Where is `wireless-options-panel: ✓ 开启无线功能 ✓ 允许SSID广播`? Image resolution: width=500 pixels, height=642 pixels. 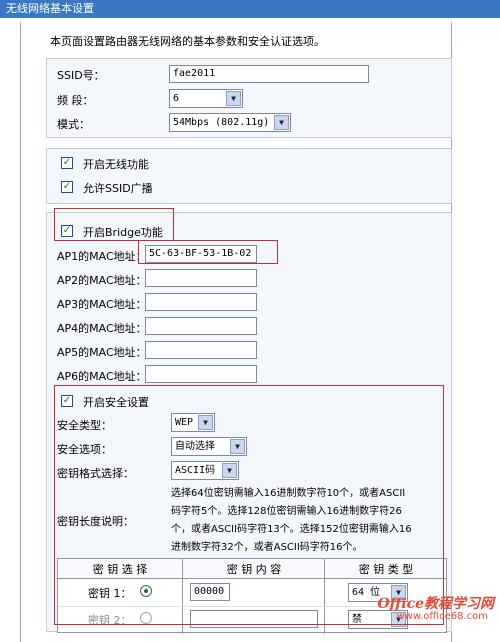
wireless-options-panel: ✓ 开启无线功能 ✓ 允许SSID广播 is located at coordinates (249, 176).